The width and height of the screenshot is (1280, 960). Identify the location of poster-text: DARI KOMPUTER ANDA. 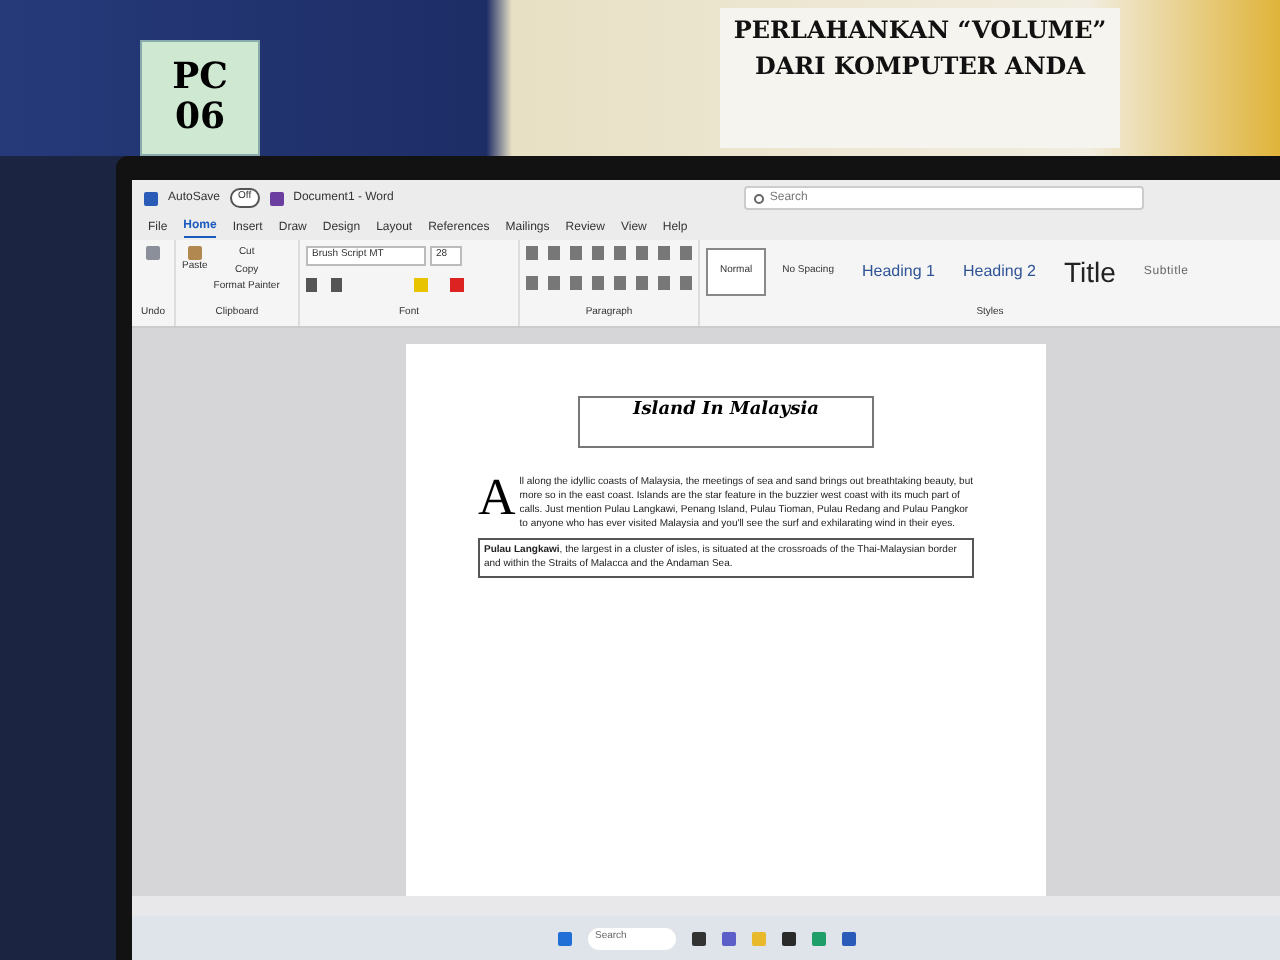
(920, 67).